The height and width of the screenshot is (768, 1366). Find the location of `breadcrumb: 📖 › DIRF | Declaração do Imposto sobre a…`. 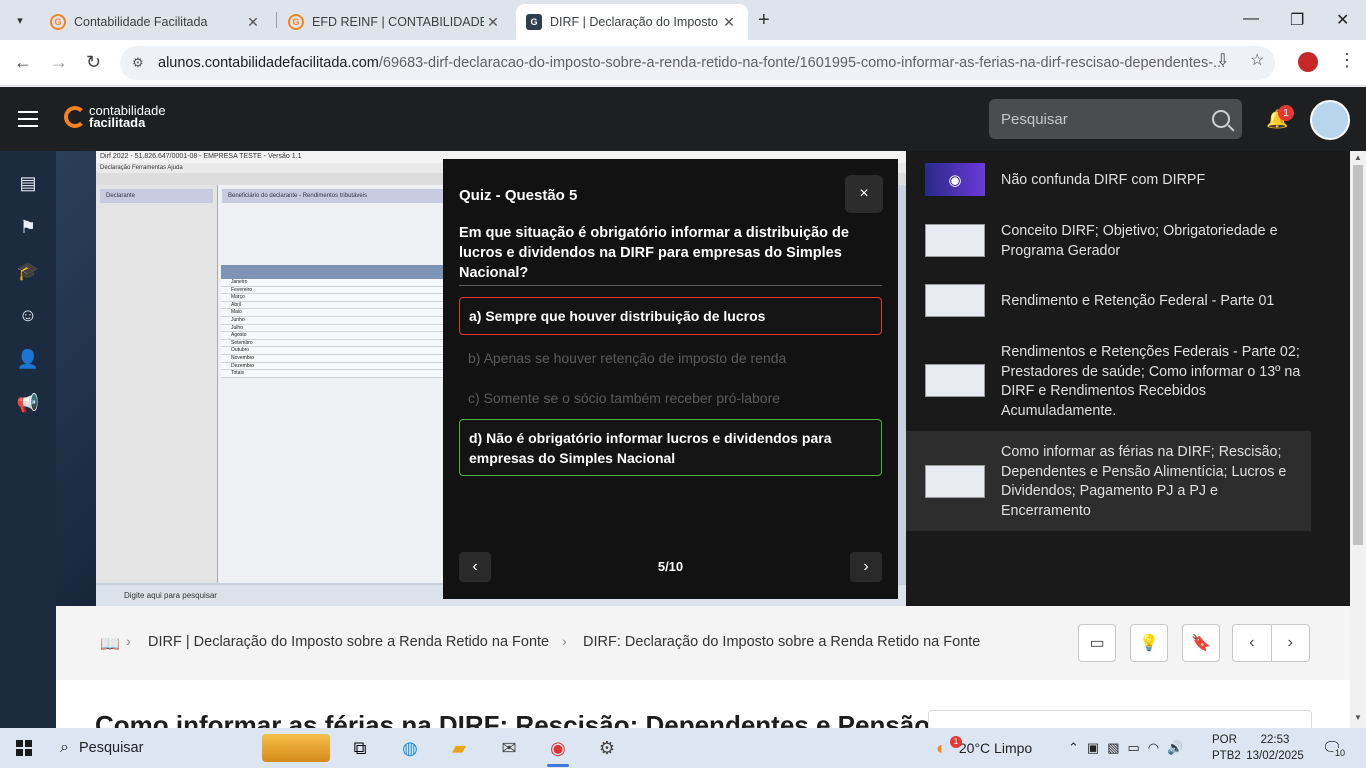

breadcrumb: 📖 › DIRF | Declaração do Imposto sobre a… is located at coordinates (703, 643).